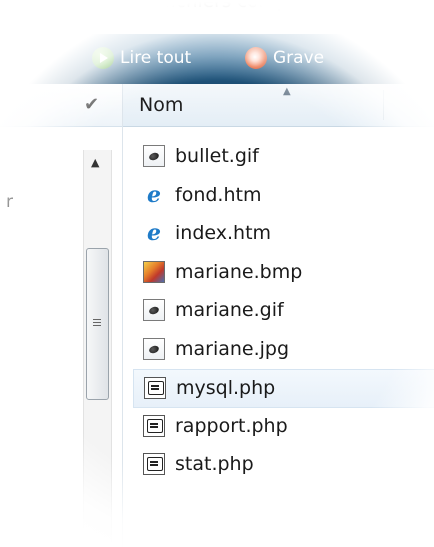 The width and height of the screenshot is (434, 547). What do you see at coordinates (214, 464) in the screenshot?
I see `file-name: stat.php` at bounding box center [214, 464].